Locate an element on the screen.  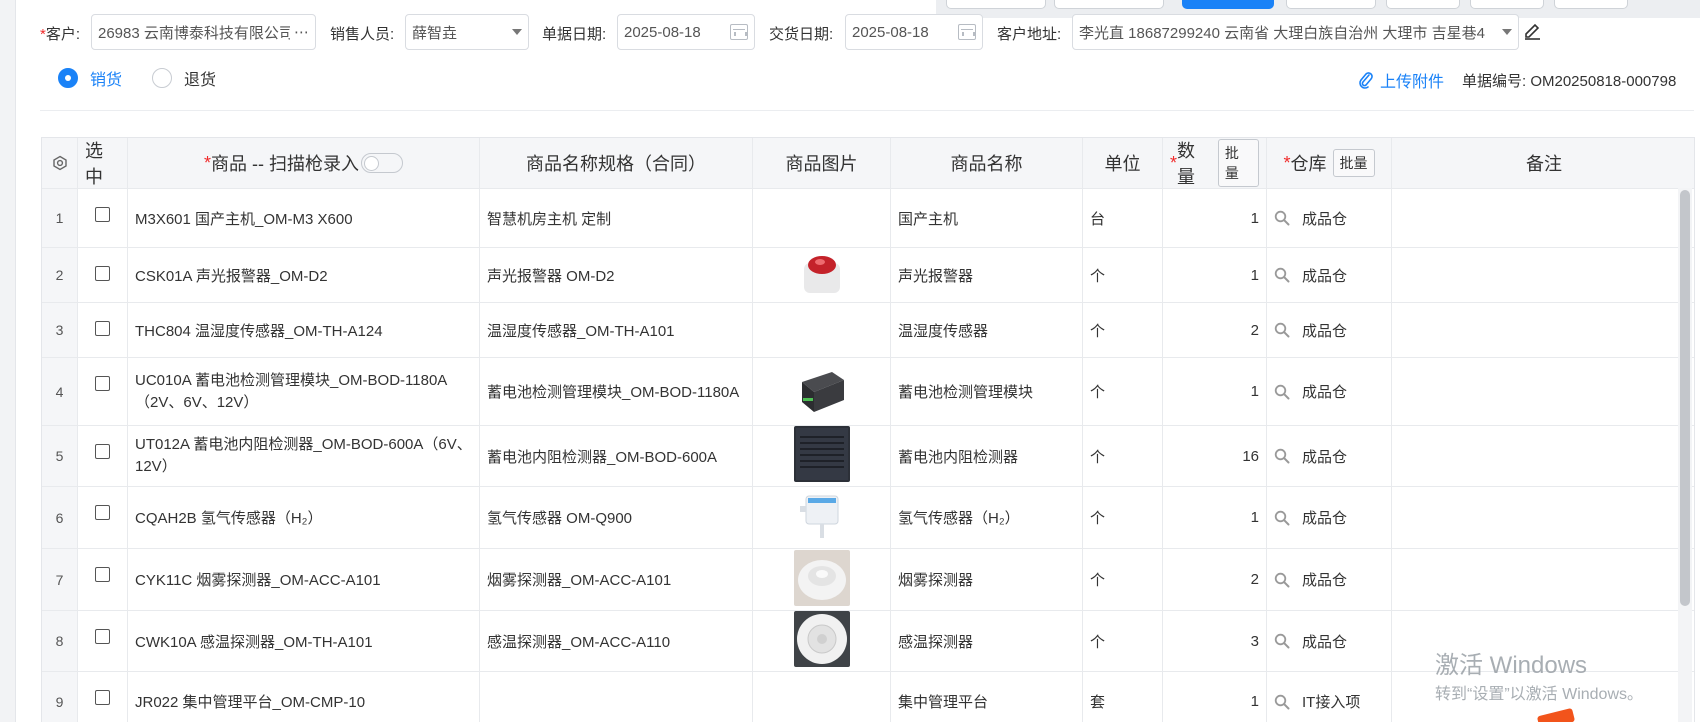
radio-sale-label: 销货 is located at coordinates (106, 78).